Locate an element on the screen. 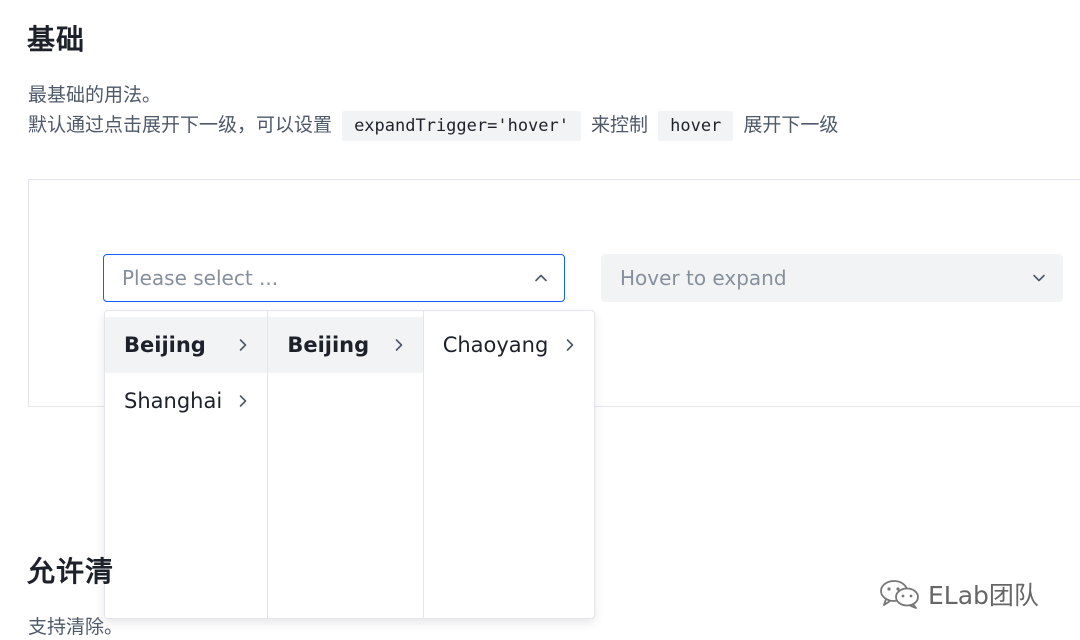 The height and width of the screenshot is (640, 1080). chevron-up-icon is located at coordinates (541, 278).